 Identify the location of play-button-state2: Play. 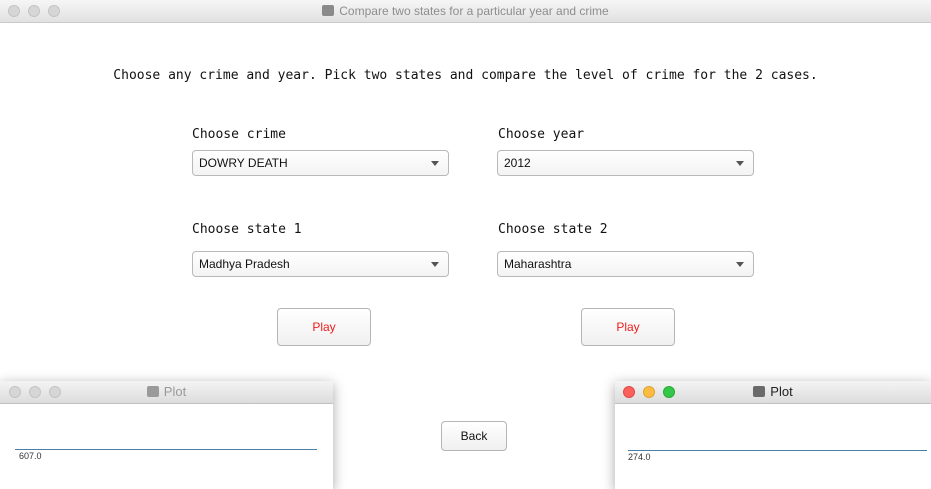
(628, 327).